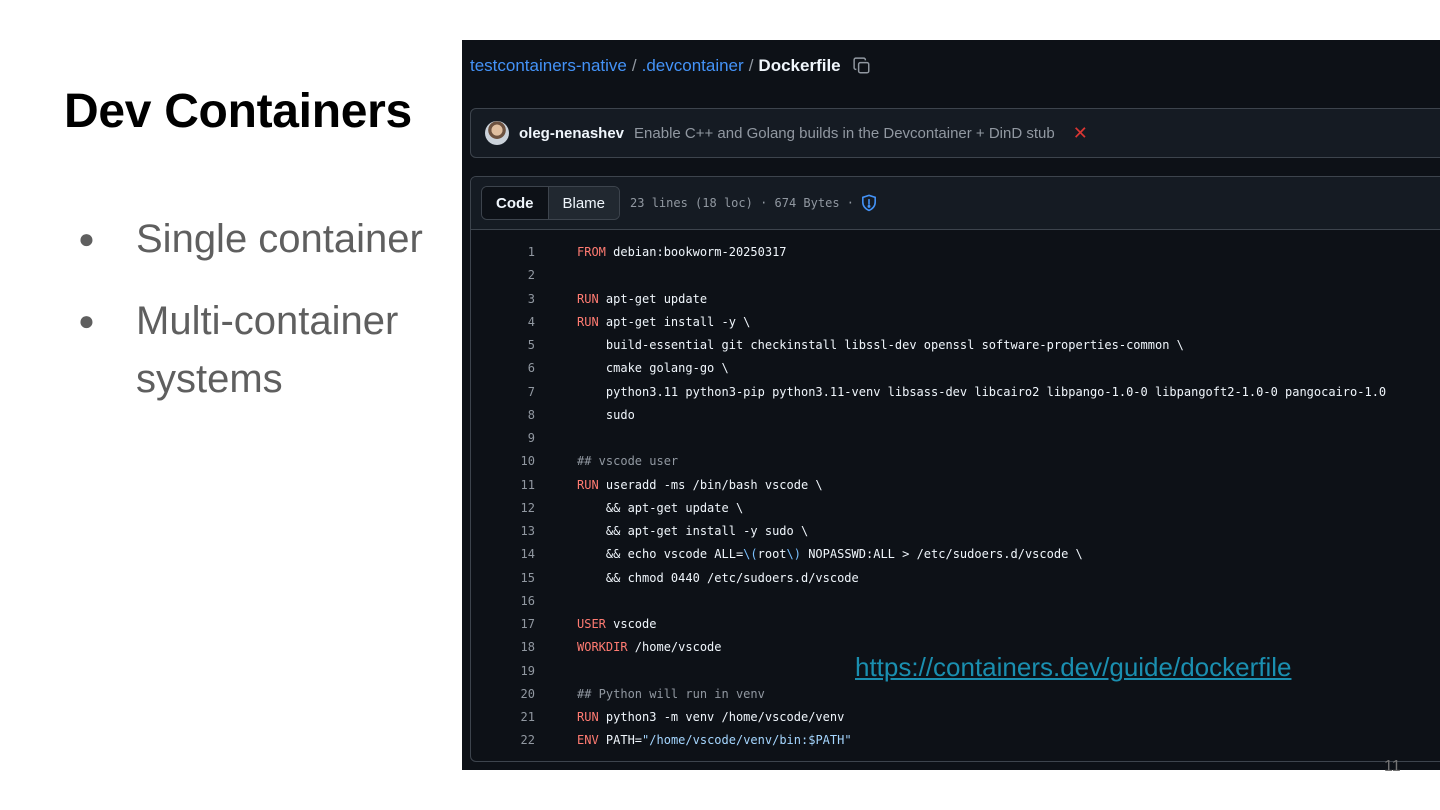 The image size is (1440, 810). Describe the element at coordinates (503, 740) in the screenshot. I see `line-number: 22` at that location.